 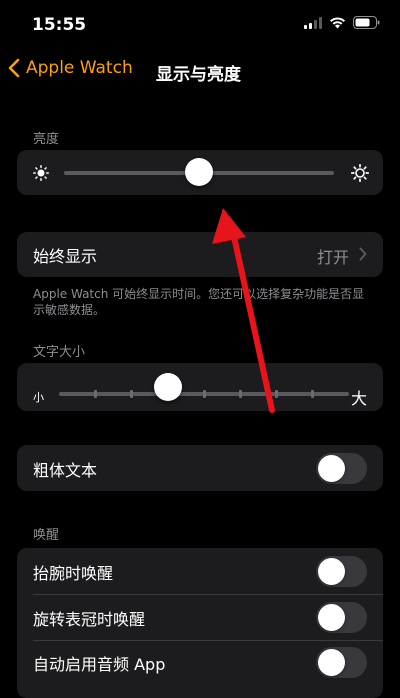 I want to click on wrist-raise-toggle, so click(x=341, y=571).